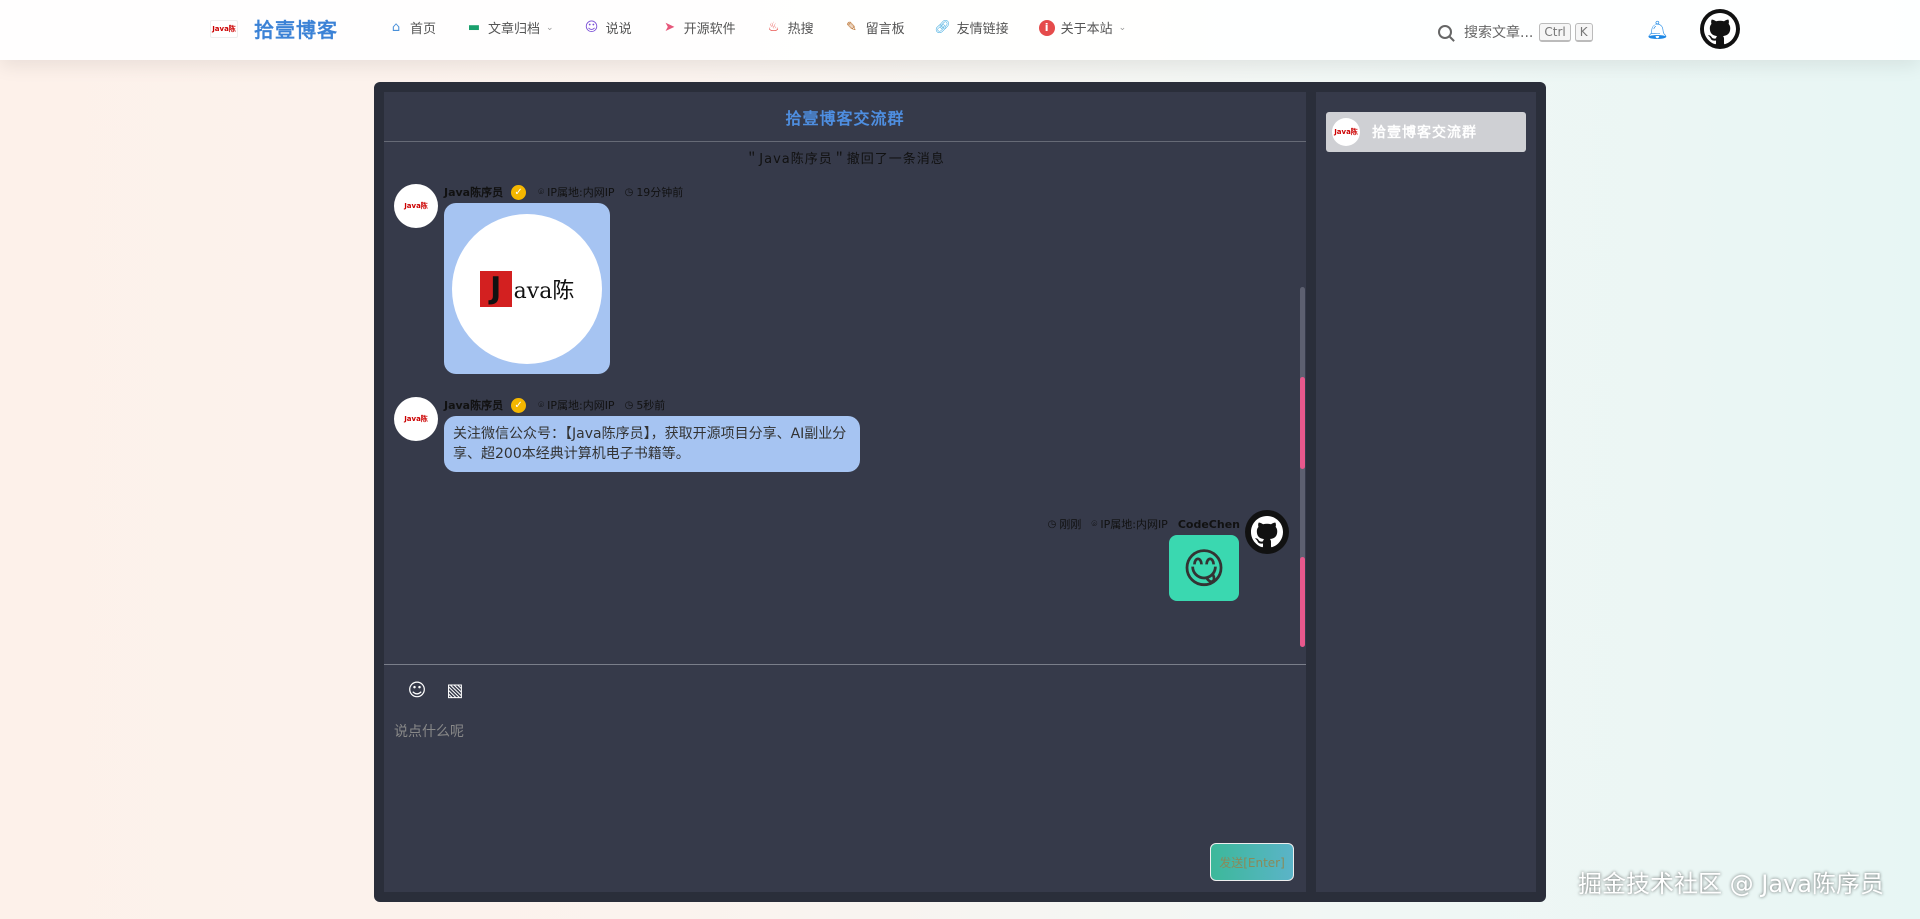  What do you see at coordinates (608, 27) in the screenshot?
I see `nav-moments: ☺ 说说` at bounding box center [608, 27].